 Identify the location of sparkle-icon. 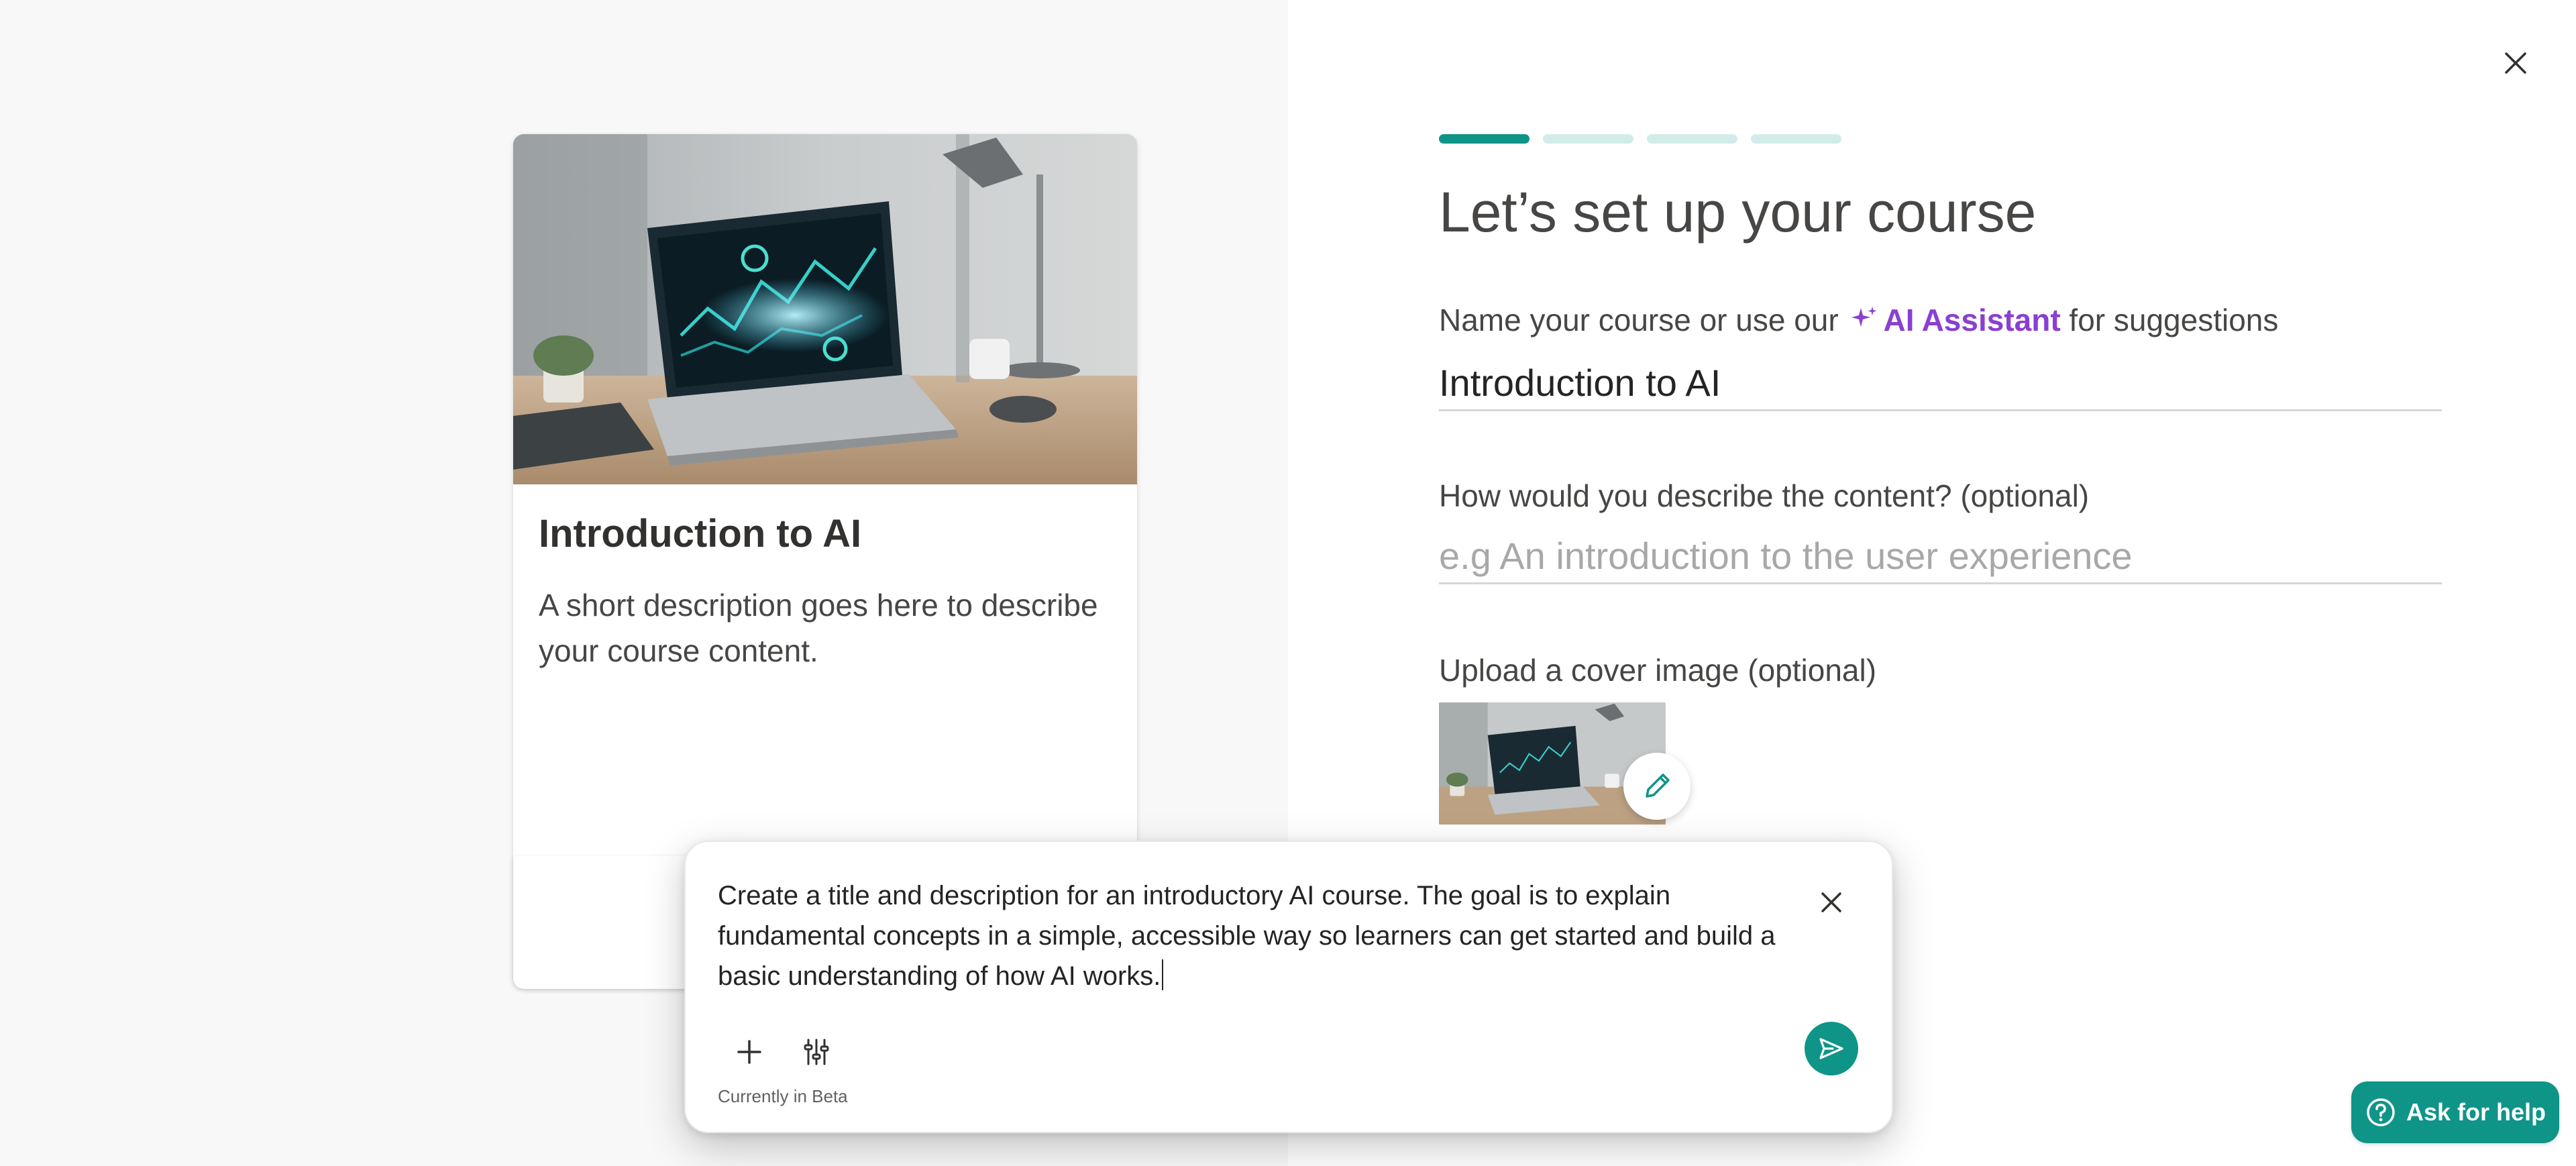
(1863, 317).